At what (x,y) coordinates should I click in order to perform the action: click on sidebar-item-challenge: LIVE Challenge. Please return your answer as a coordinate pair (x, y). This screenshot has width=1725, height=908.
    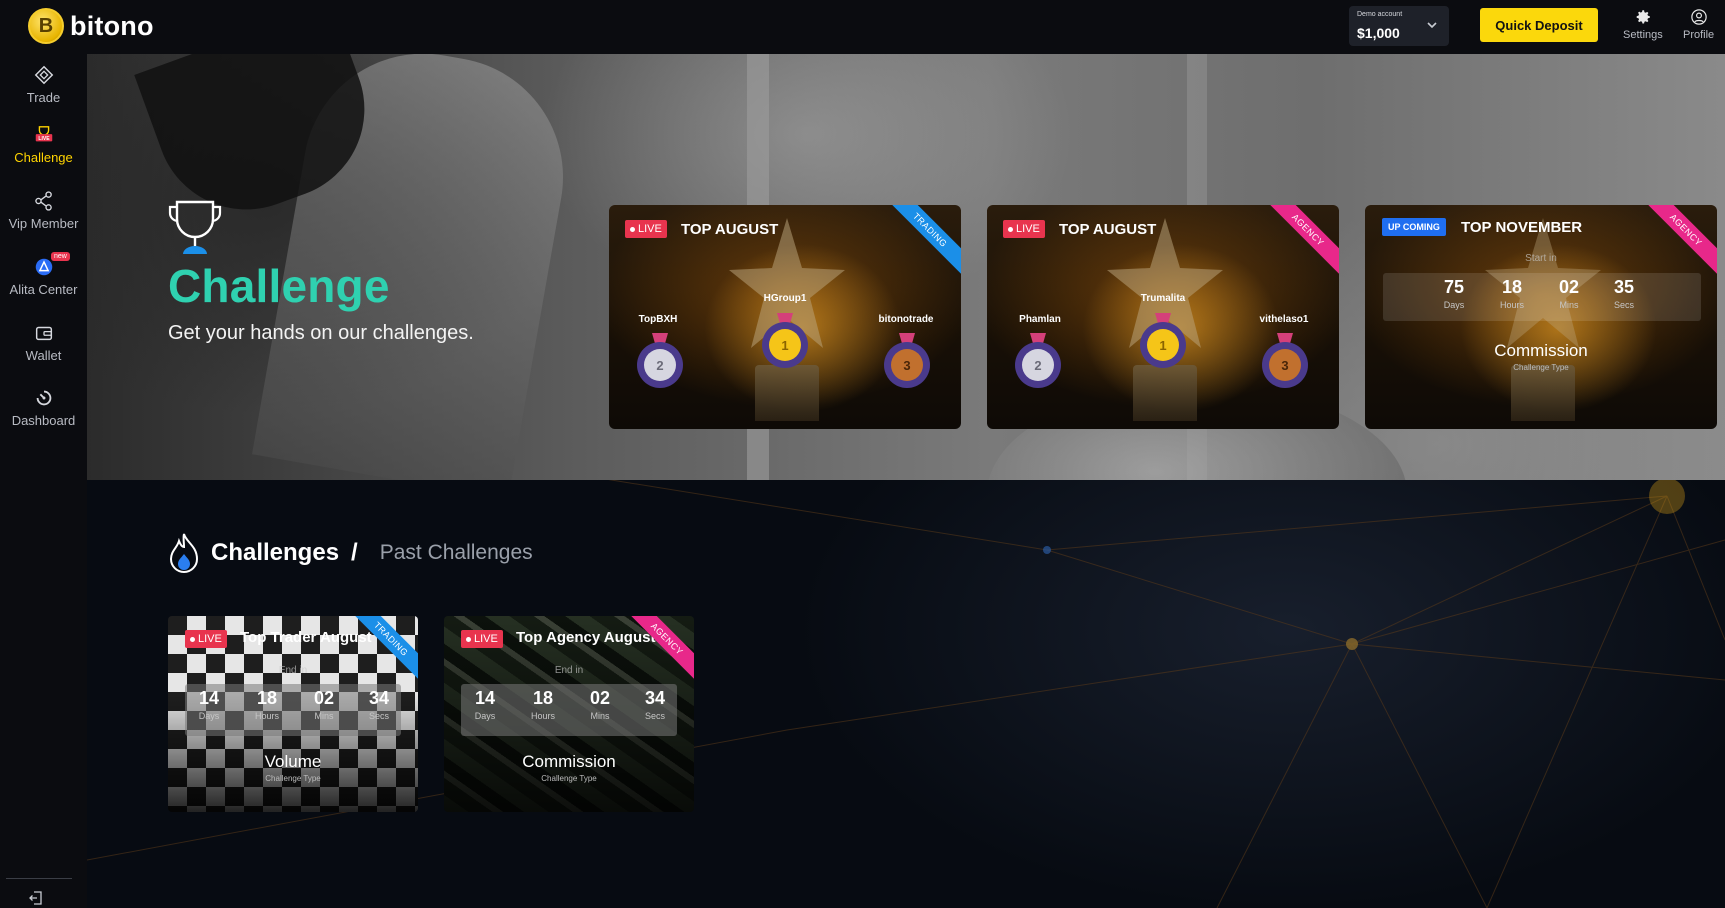
    Looking at the image, I should click on (43, 144).